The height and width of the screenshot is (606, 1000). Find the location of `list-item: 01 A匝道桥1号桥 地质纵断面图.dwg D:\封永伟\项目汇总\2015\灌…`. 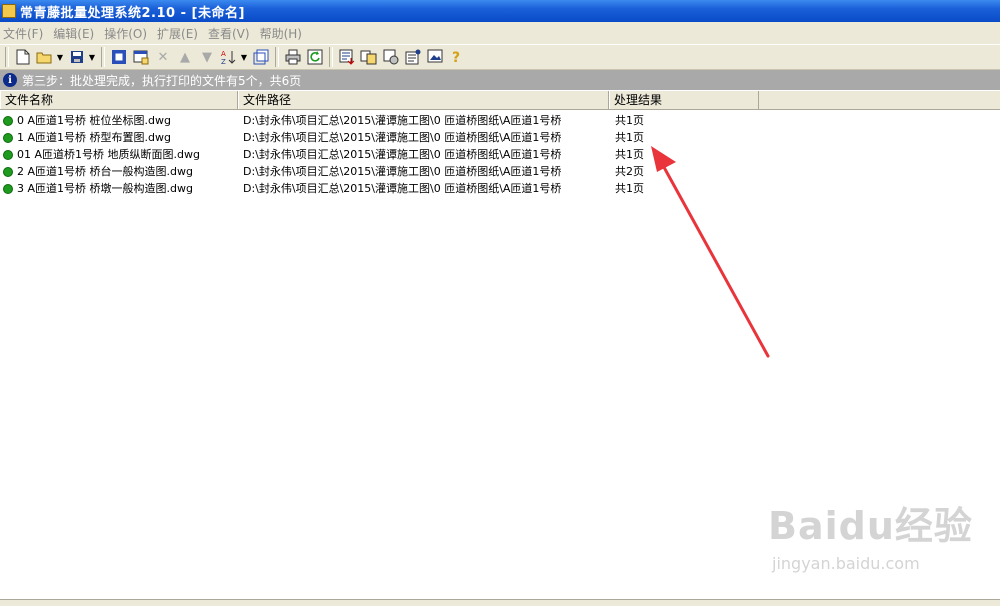

list-item: 01 A匝道桥1号桥 地质纵断面图.dwg D:\封永伟\项目汇总\2015\灌… is located at coordinates (500, 154).